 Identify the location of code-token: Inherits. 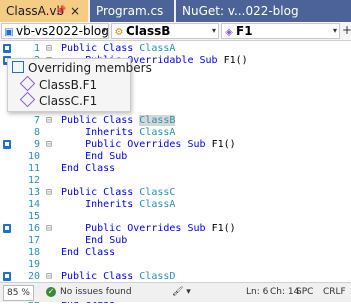
(112, 132).